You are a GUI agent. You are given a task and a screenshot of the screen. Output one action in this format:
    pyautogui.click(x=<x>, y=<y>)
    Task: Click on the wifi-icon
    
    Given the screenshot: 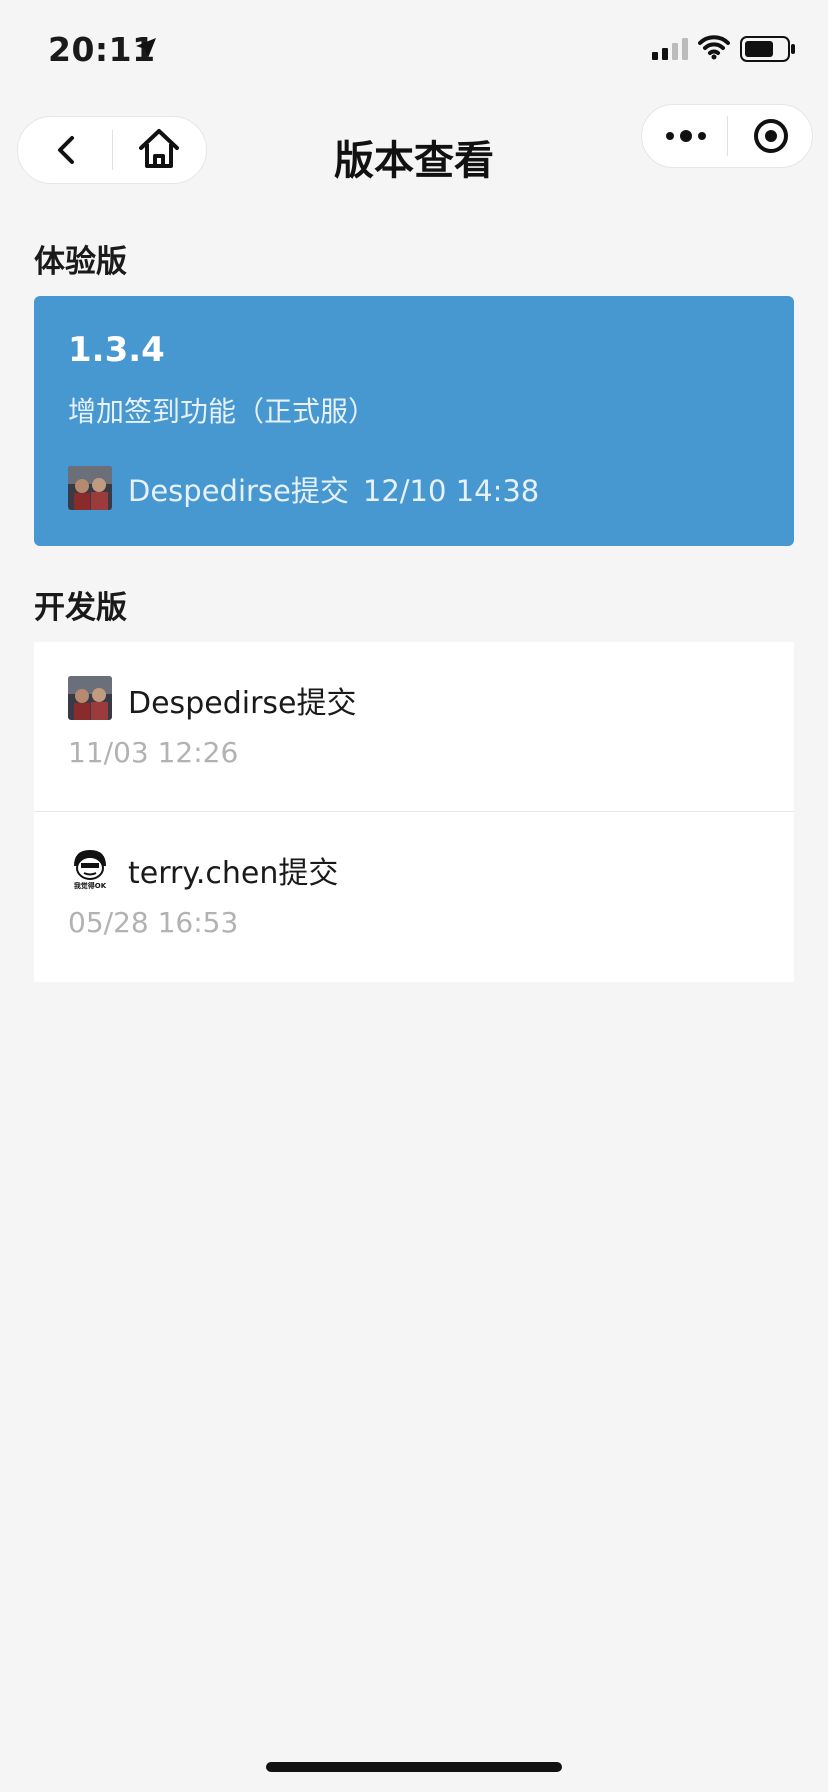 What is the action you would take?
    pyautogui.click(x=714, y=47)
    